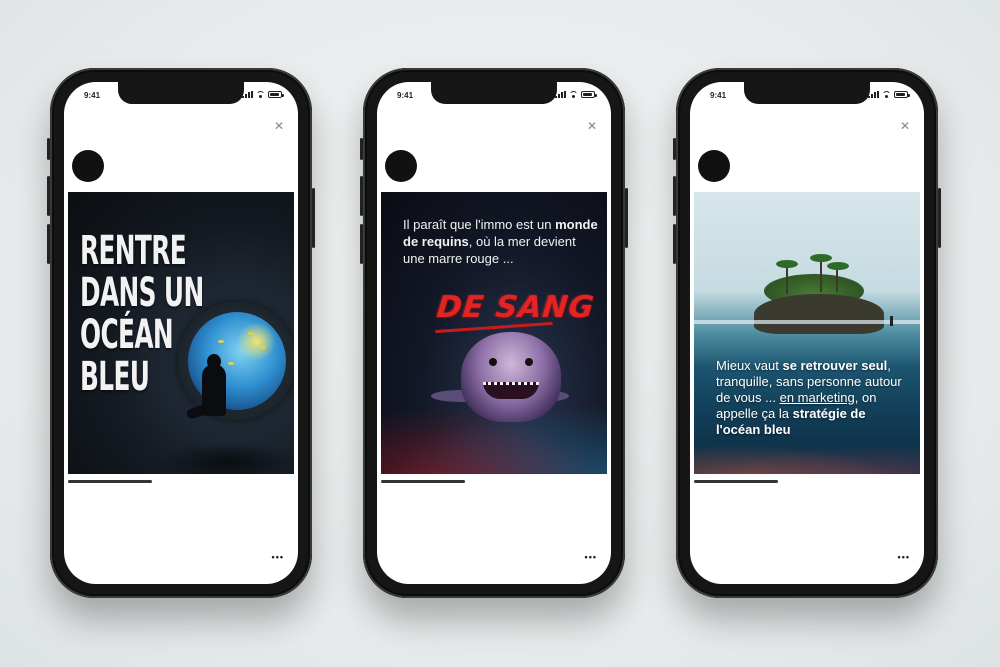  What do you see at coordinates (891, 321) in the screenshot?
I see `person-figure` at bounding box center [891, 321].